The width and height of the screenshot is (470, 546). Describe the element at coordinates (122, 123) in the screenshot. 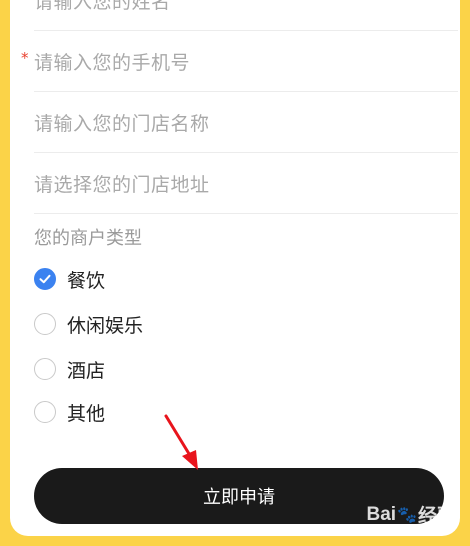

I see `store-name-placeholder: 请输入您的门店名称` at that location.